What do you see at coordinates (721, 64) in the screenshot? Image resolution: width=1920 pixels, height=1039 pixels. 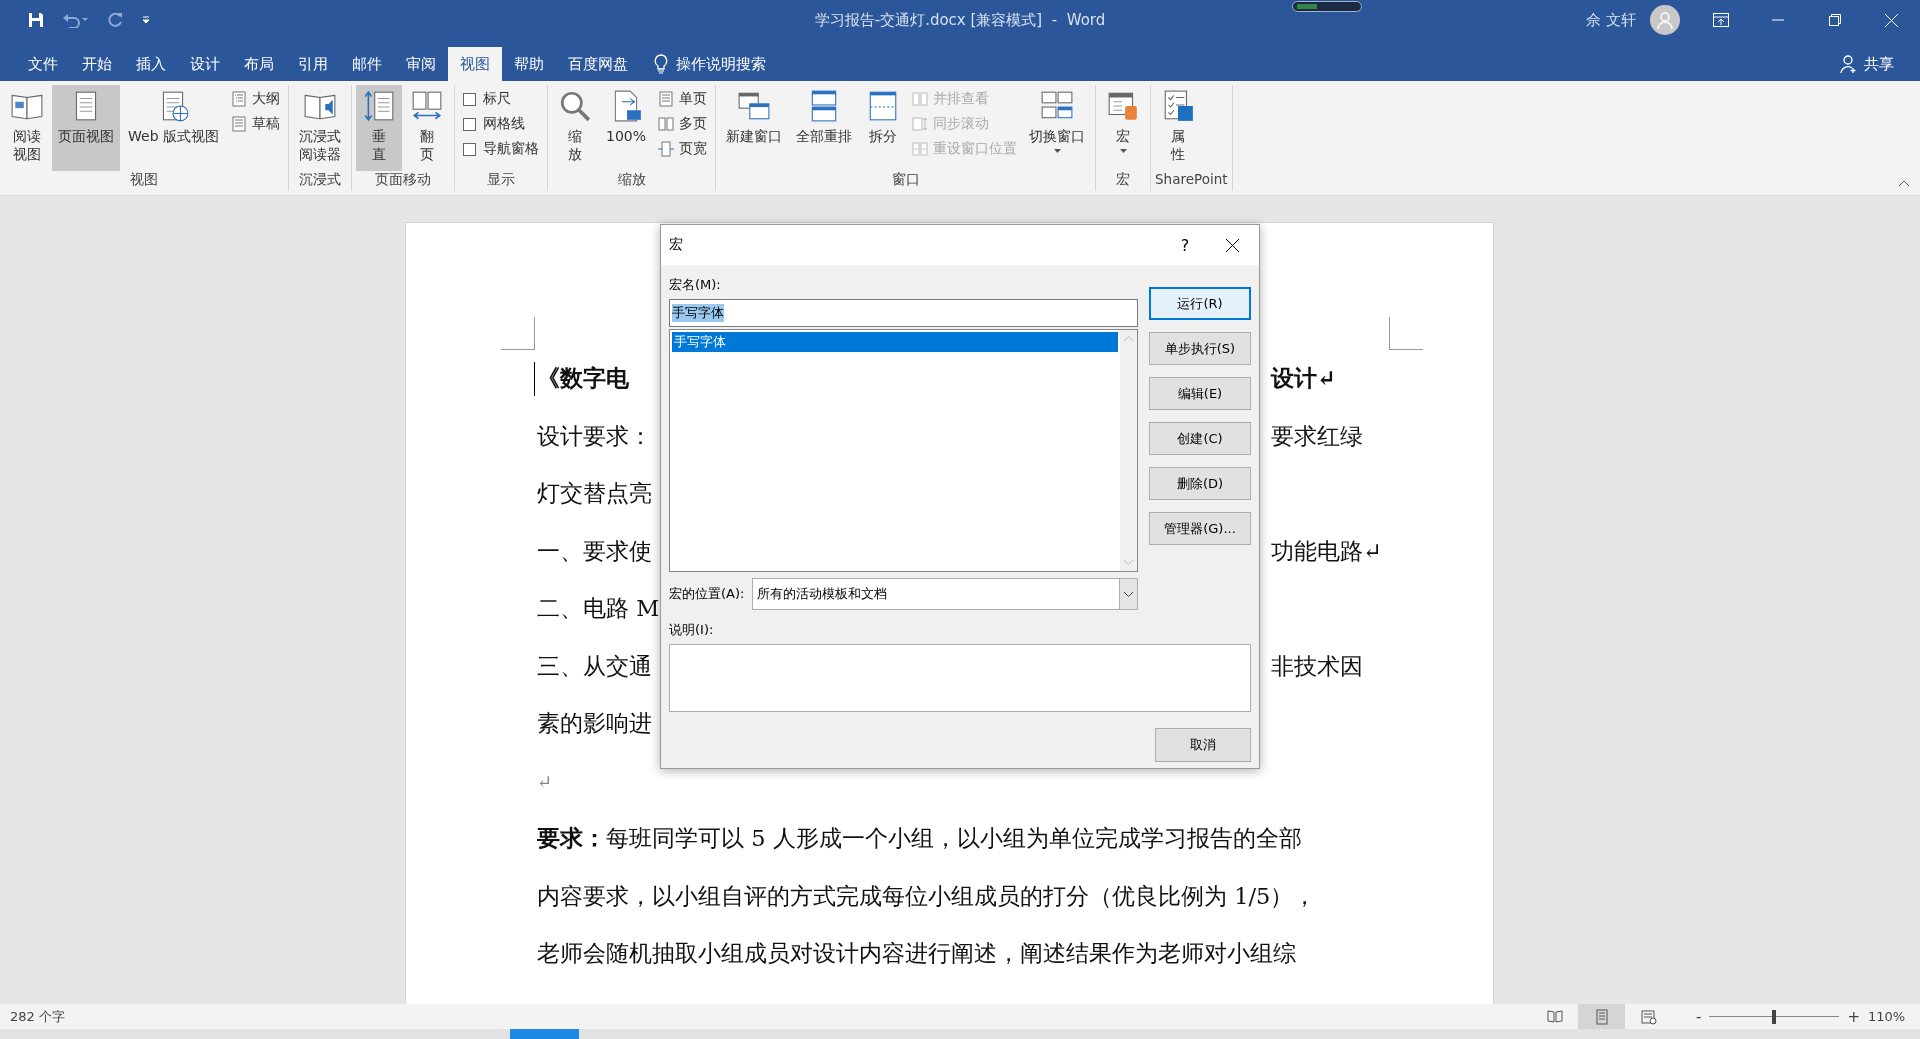 I see `tell-me-search: 操作说明搜索` at bounding box center [721, 64].